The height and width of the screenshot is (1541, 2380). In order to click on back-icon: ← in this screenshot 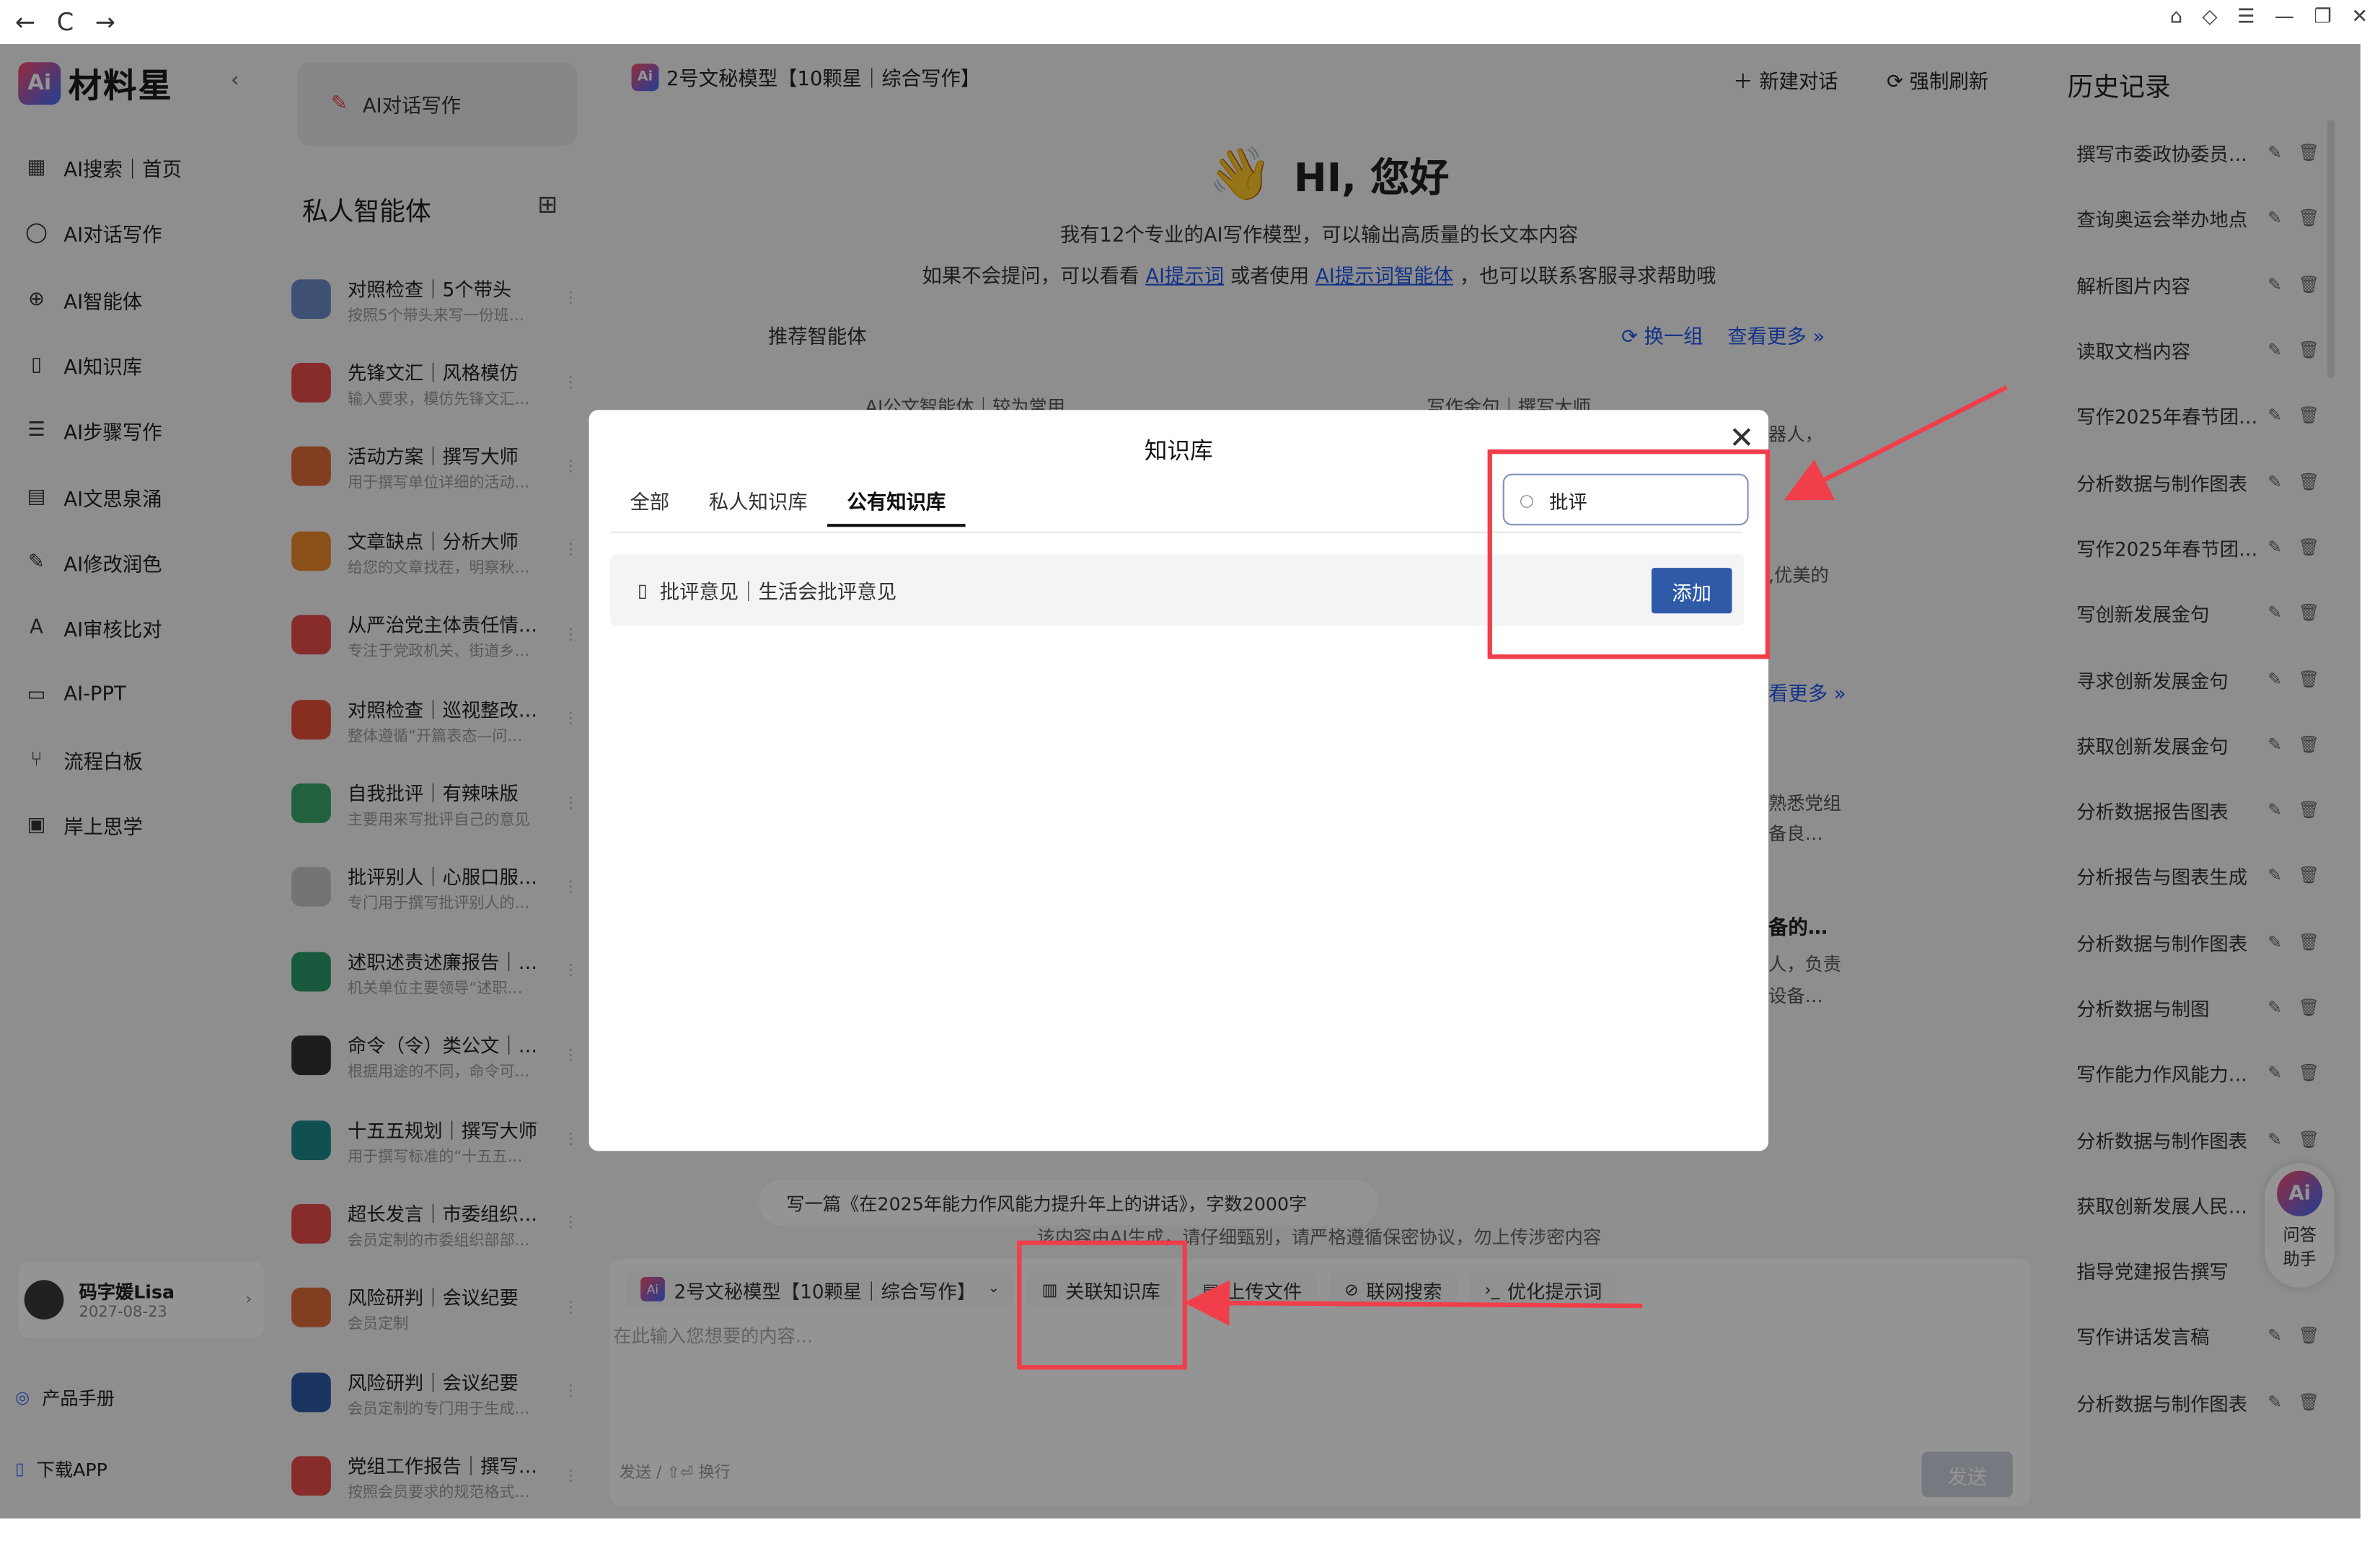, I will do `click(25, 22)`.